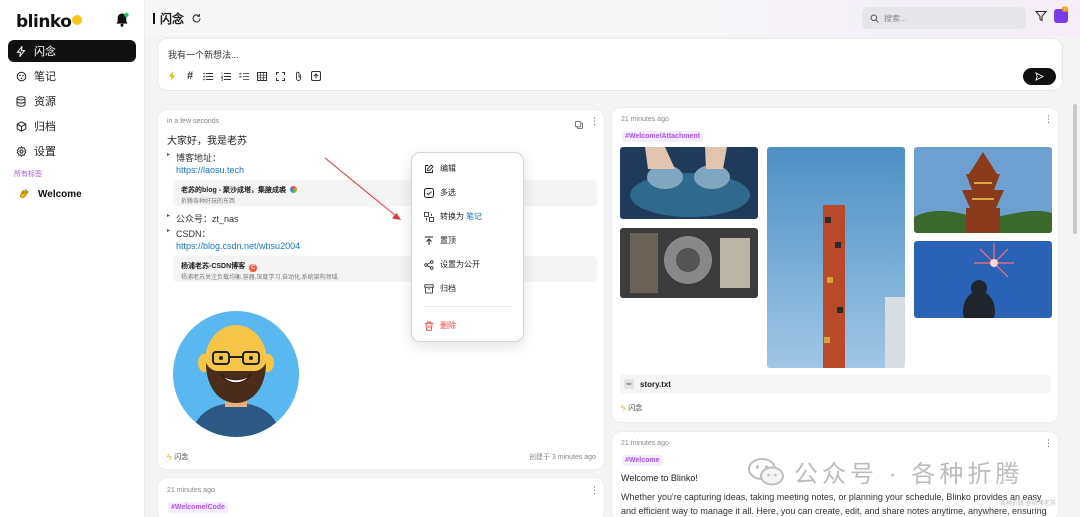 Image resolution: width=1080 pixels, height=517 pixels. What do you see at coordinates (440, 288) in the screenshot?
I see `menu-item-archive: 归档` at bounding box center [440, 288].